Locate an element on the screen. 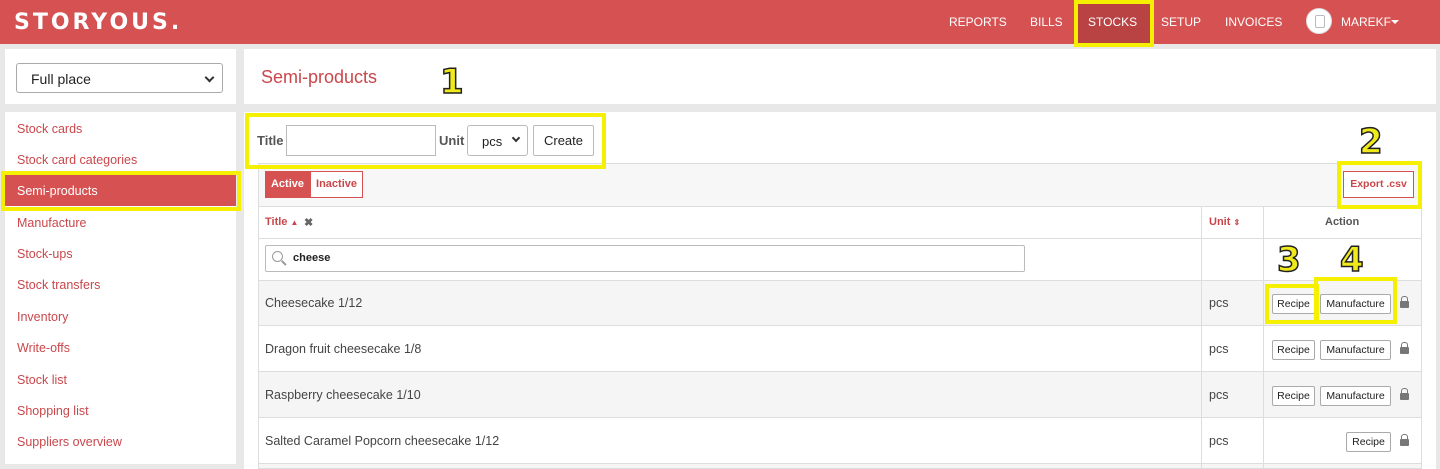  row-2-recipe-button: Recipe is located at coordinates (1293, 350).